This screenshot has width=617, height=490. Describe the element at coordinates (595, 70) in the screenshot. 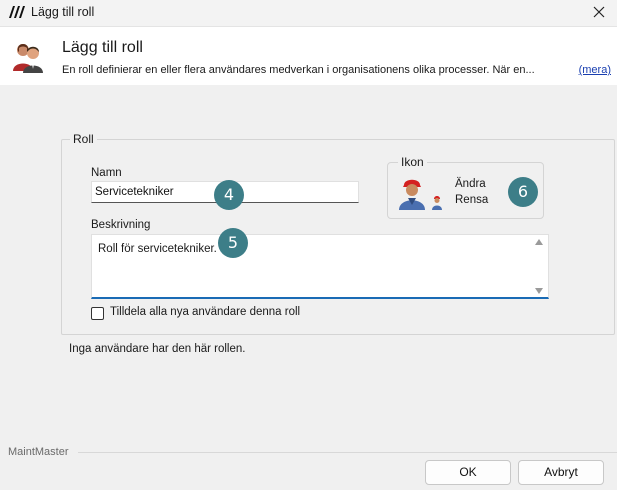

I see `more-link: (mera)` at that location.